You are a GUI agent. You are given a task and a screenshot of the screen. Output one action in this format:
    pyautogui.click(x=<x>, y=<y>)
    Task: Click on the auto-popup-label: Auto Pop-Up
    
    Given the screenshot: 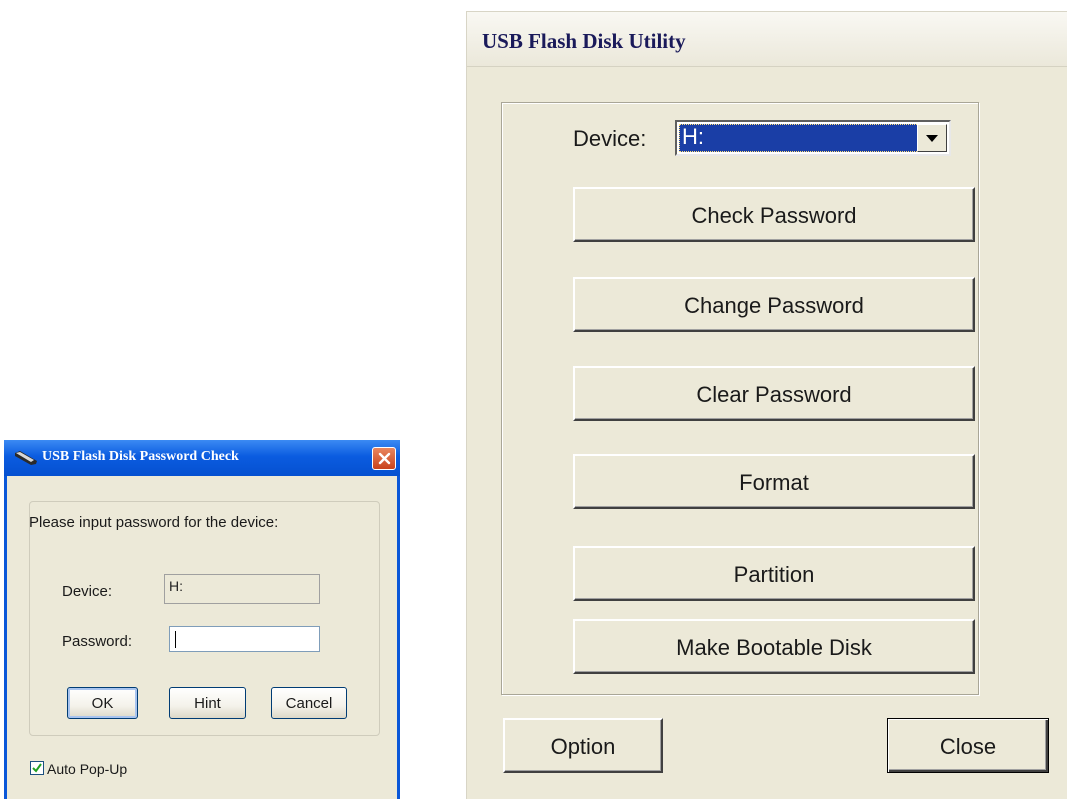 What is the action you would take?
    pyautogui.click(x=87, y=769)
    